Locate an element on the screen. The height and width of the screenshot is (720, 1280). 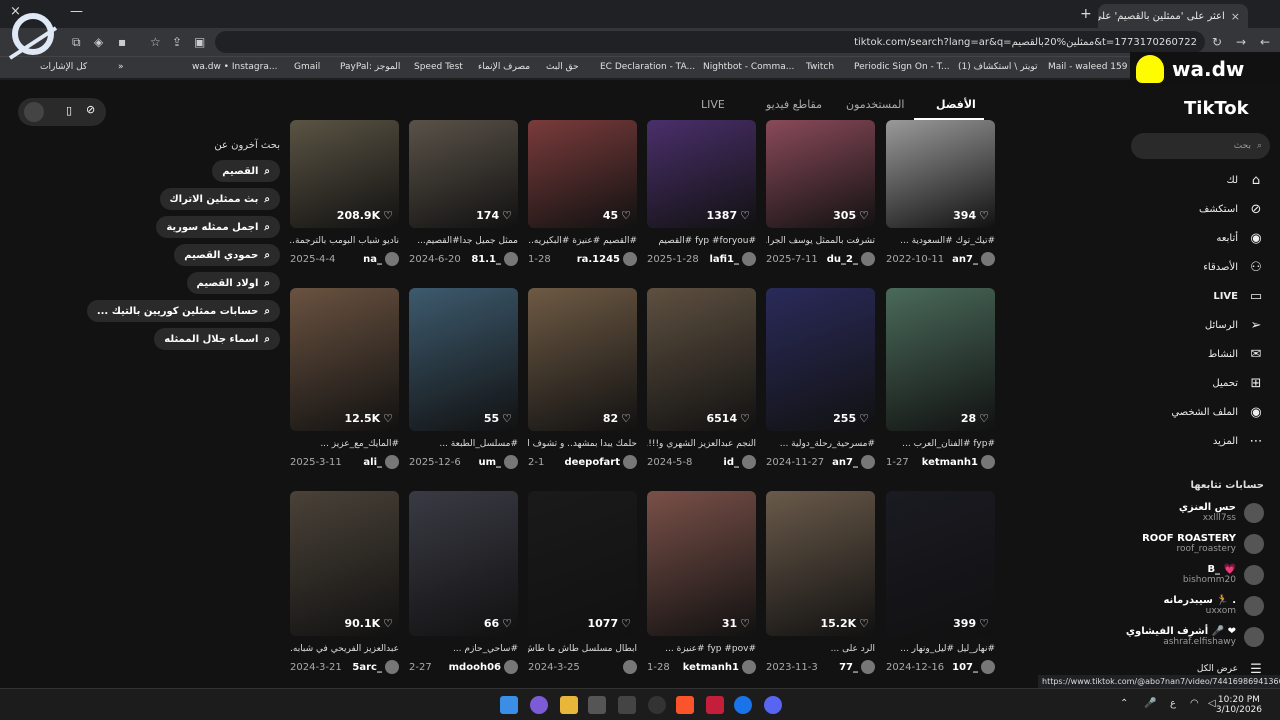
bookmark-item: Twitch is located at coordinates (820, 67).